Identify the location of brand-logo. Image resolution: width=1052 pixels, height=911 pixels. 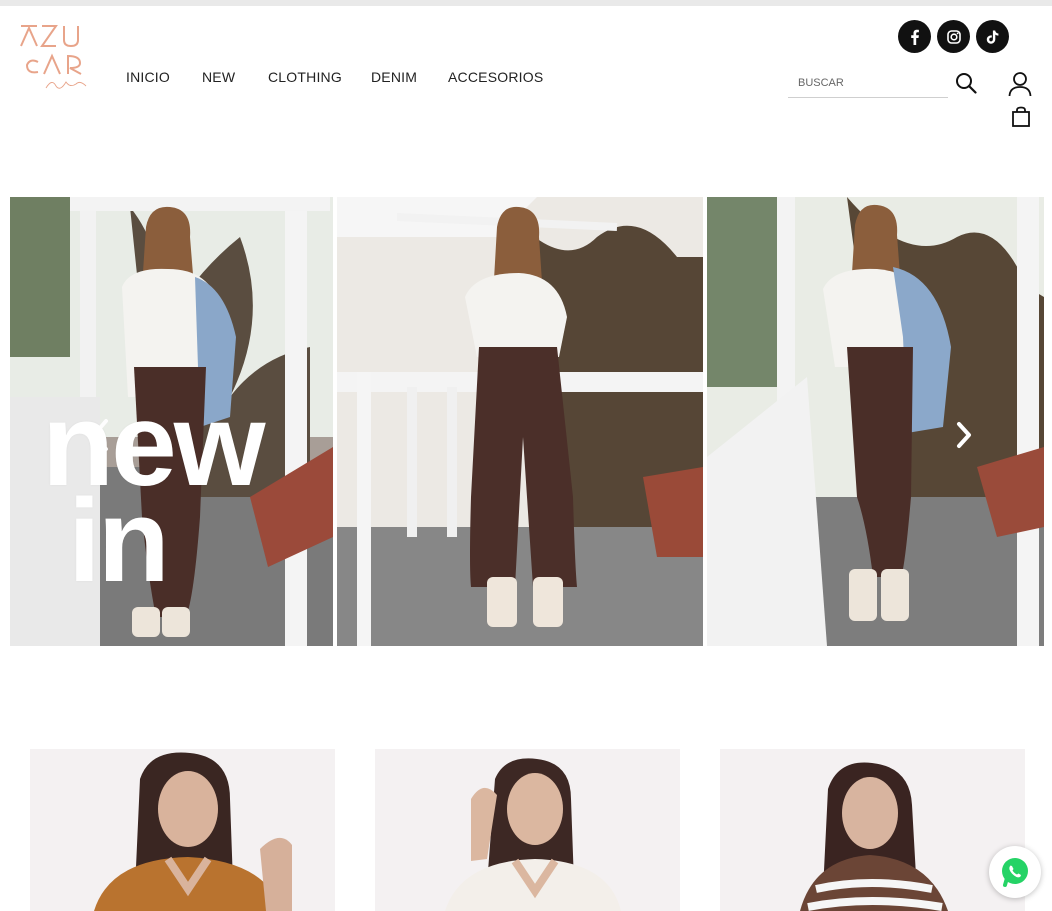
(56, 60).